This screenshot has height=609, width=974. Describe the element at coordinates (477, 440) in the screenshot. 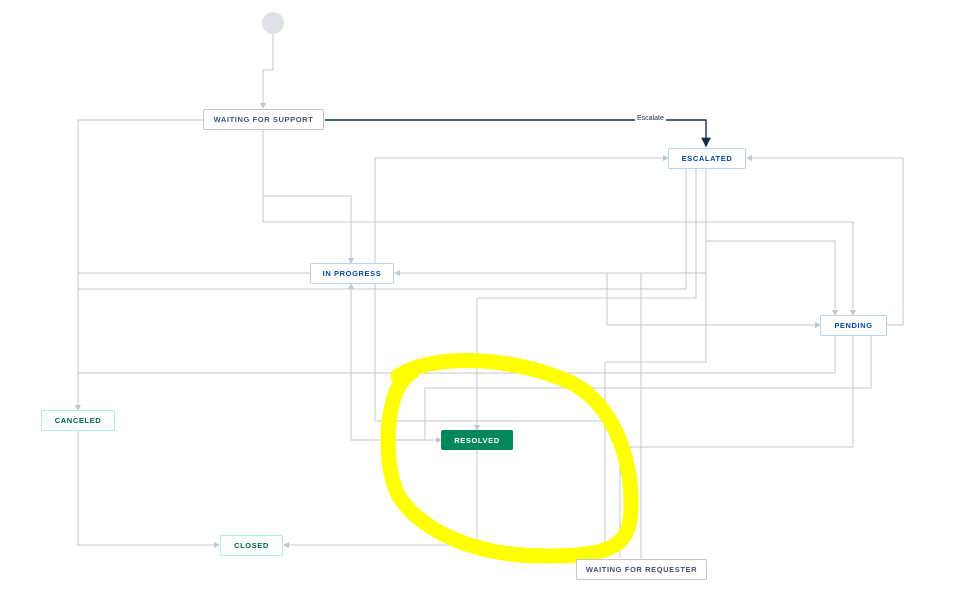

I see `status-resolved: RESOLVED` at that location.